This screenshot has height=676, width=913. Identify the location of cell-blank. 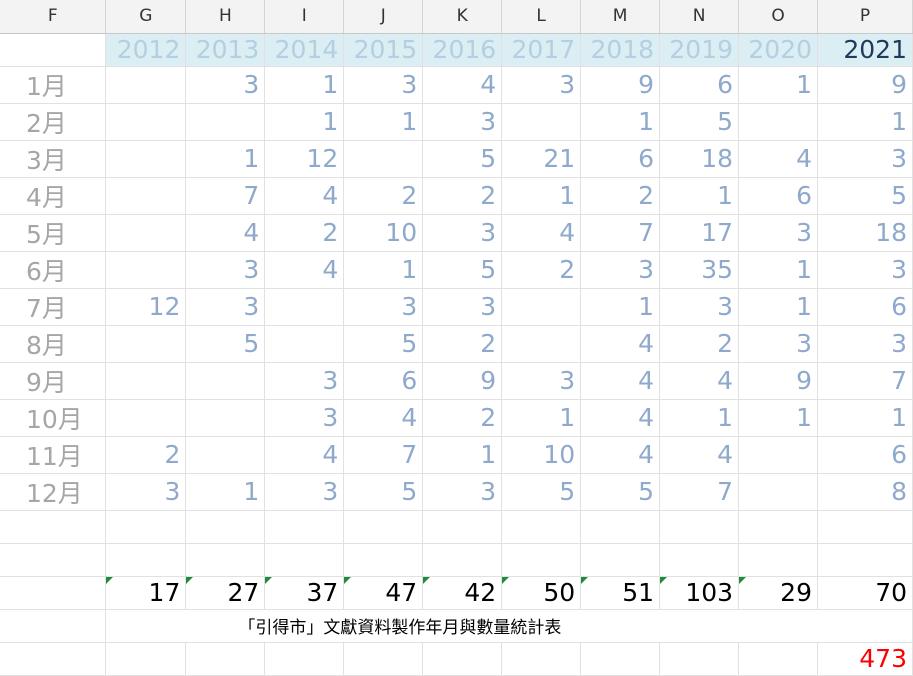
(53, 50).